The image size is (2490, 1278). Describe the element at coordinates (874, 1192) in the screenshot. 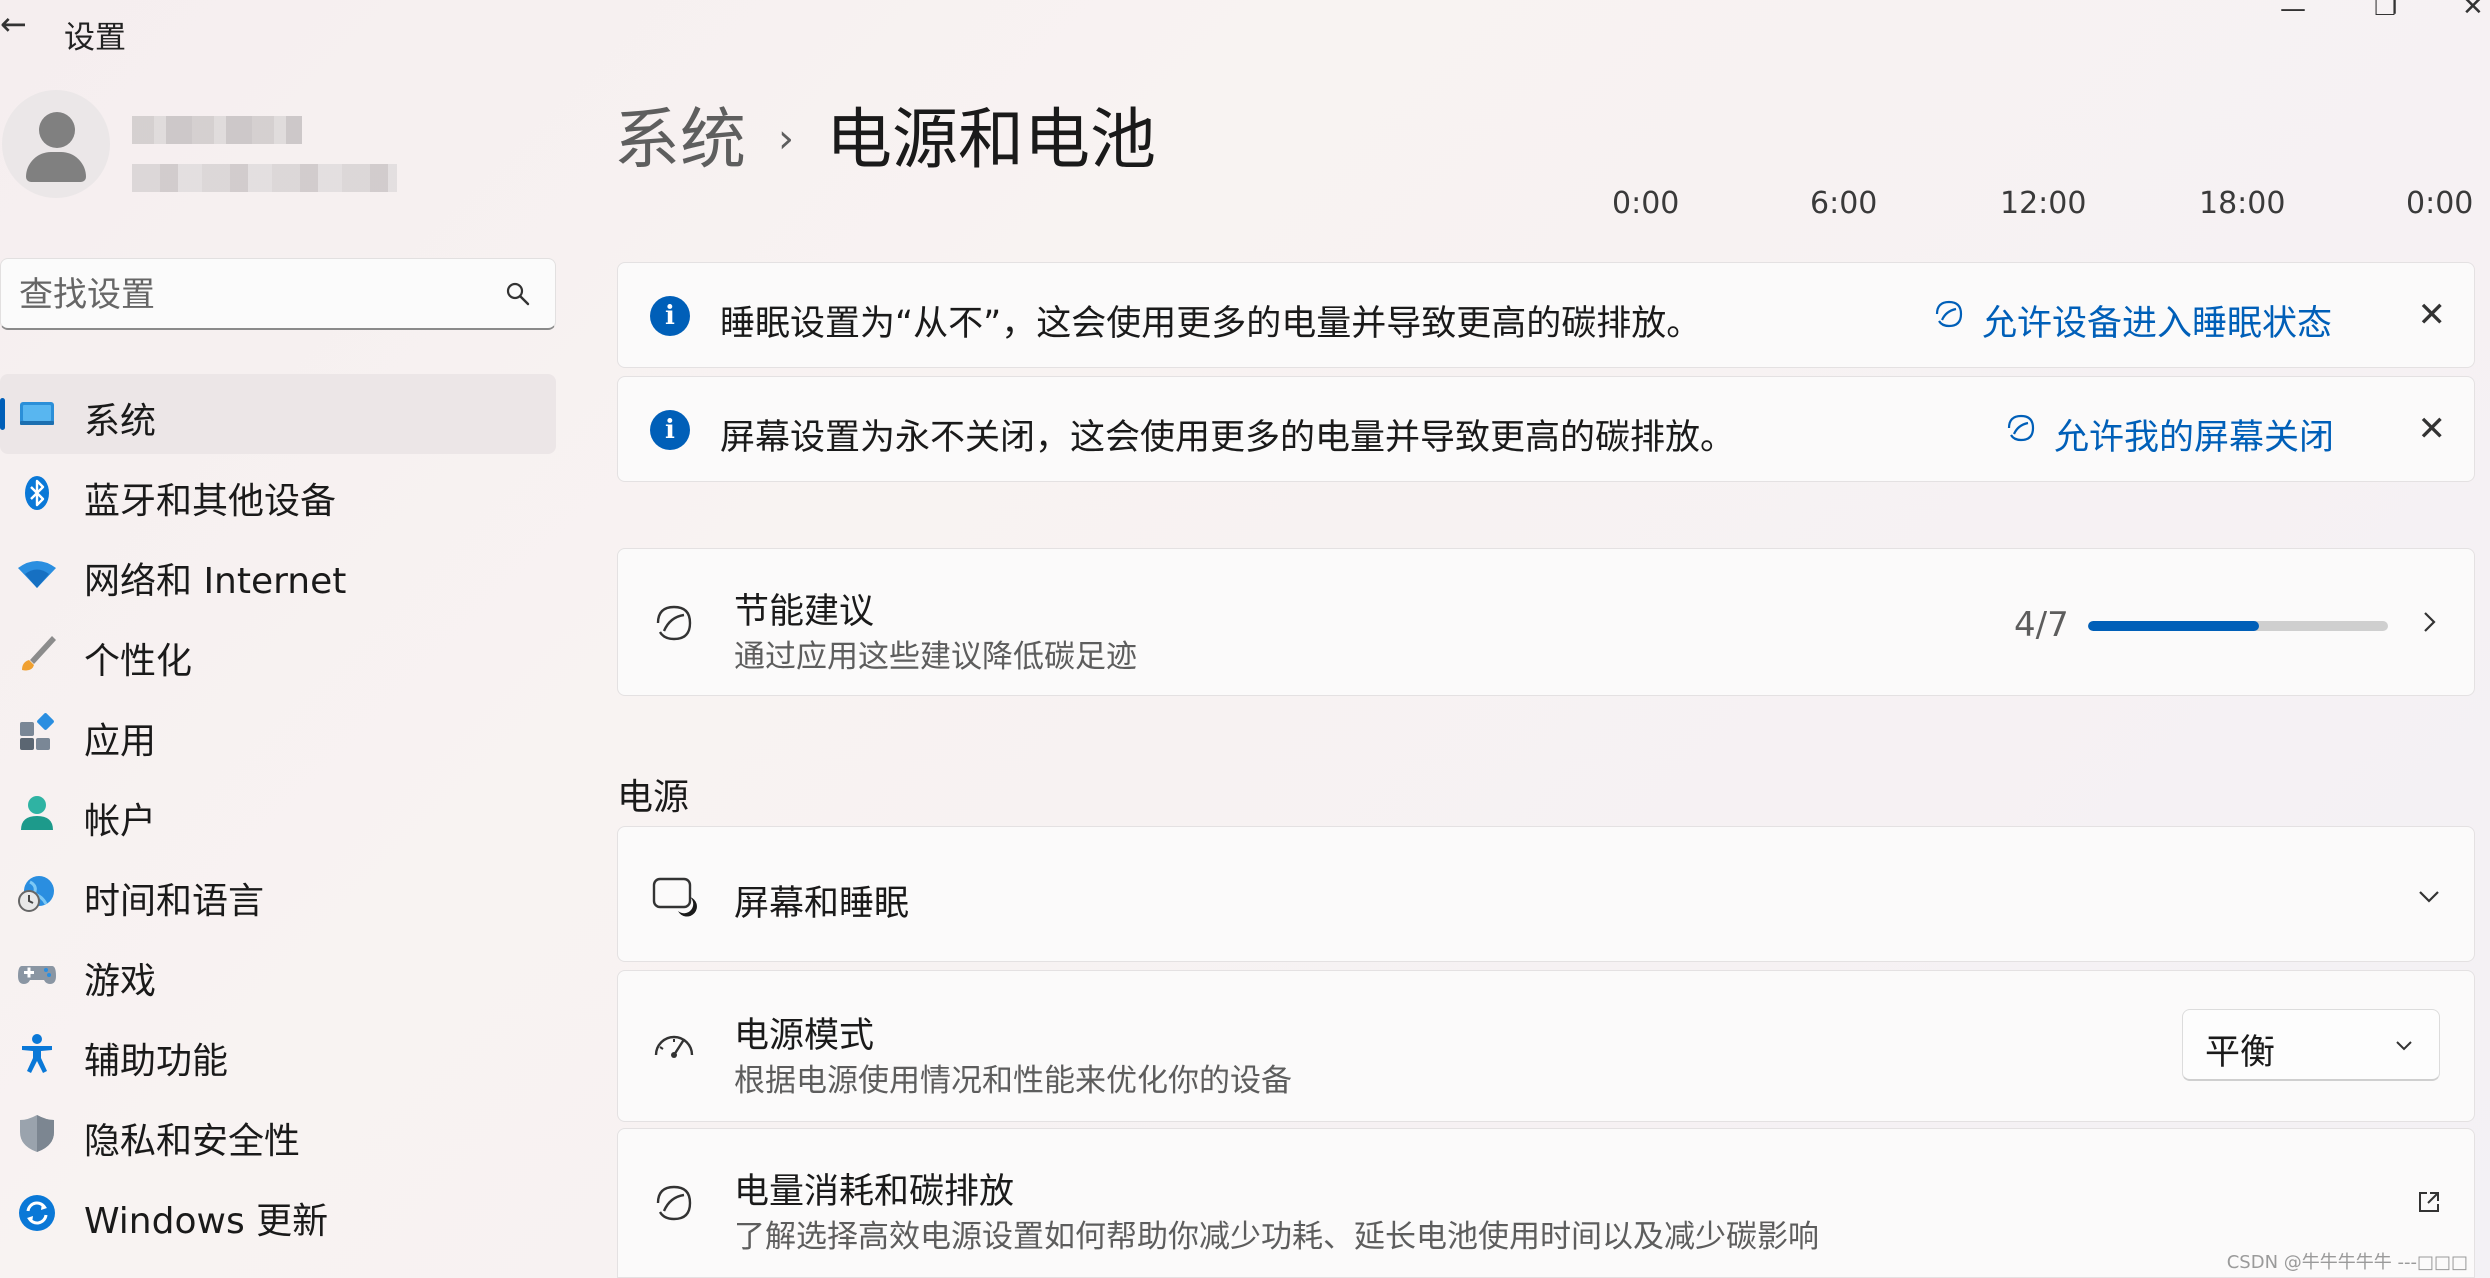

I see `row-title: 电量消耗和碳排放` at that location.